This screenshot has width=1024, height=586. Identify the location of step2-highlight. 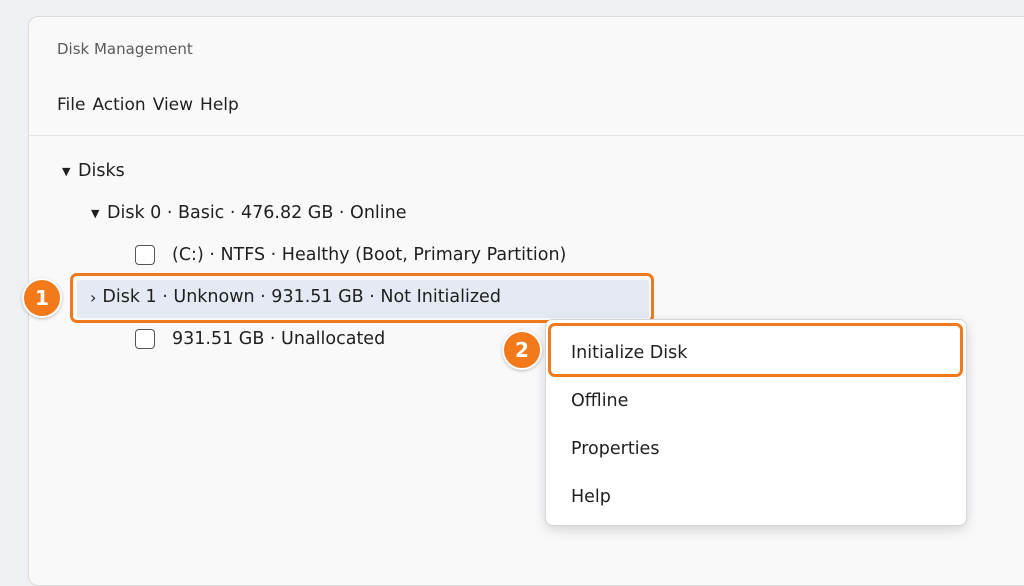
(755, 350).